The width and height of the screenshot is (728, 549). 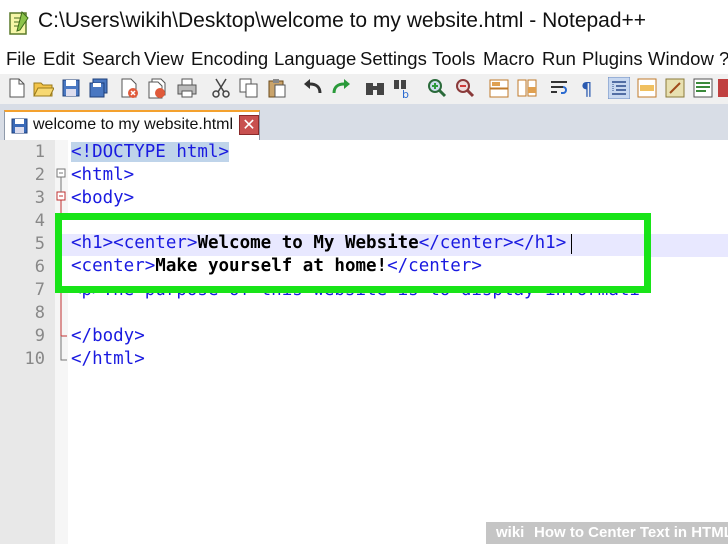 I want to click on line-number: 7, so click(x=39, y=290).